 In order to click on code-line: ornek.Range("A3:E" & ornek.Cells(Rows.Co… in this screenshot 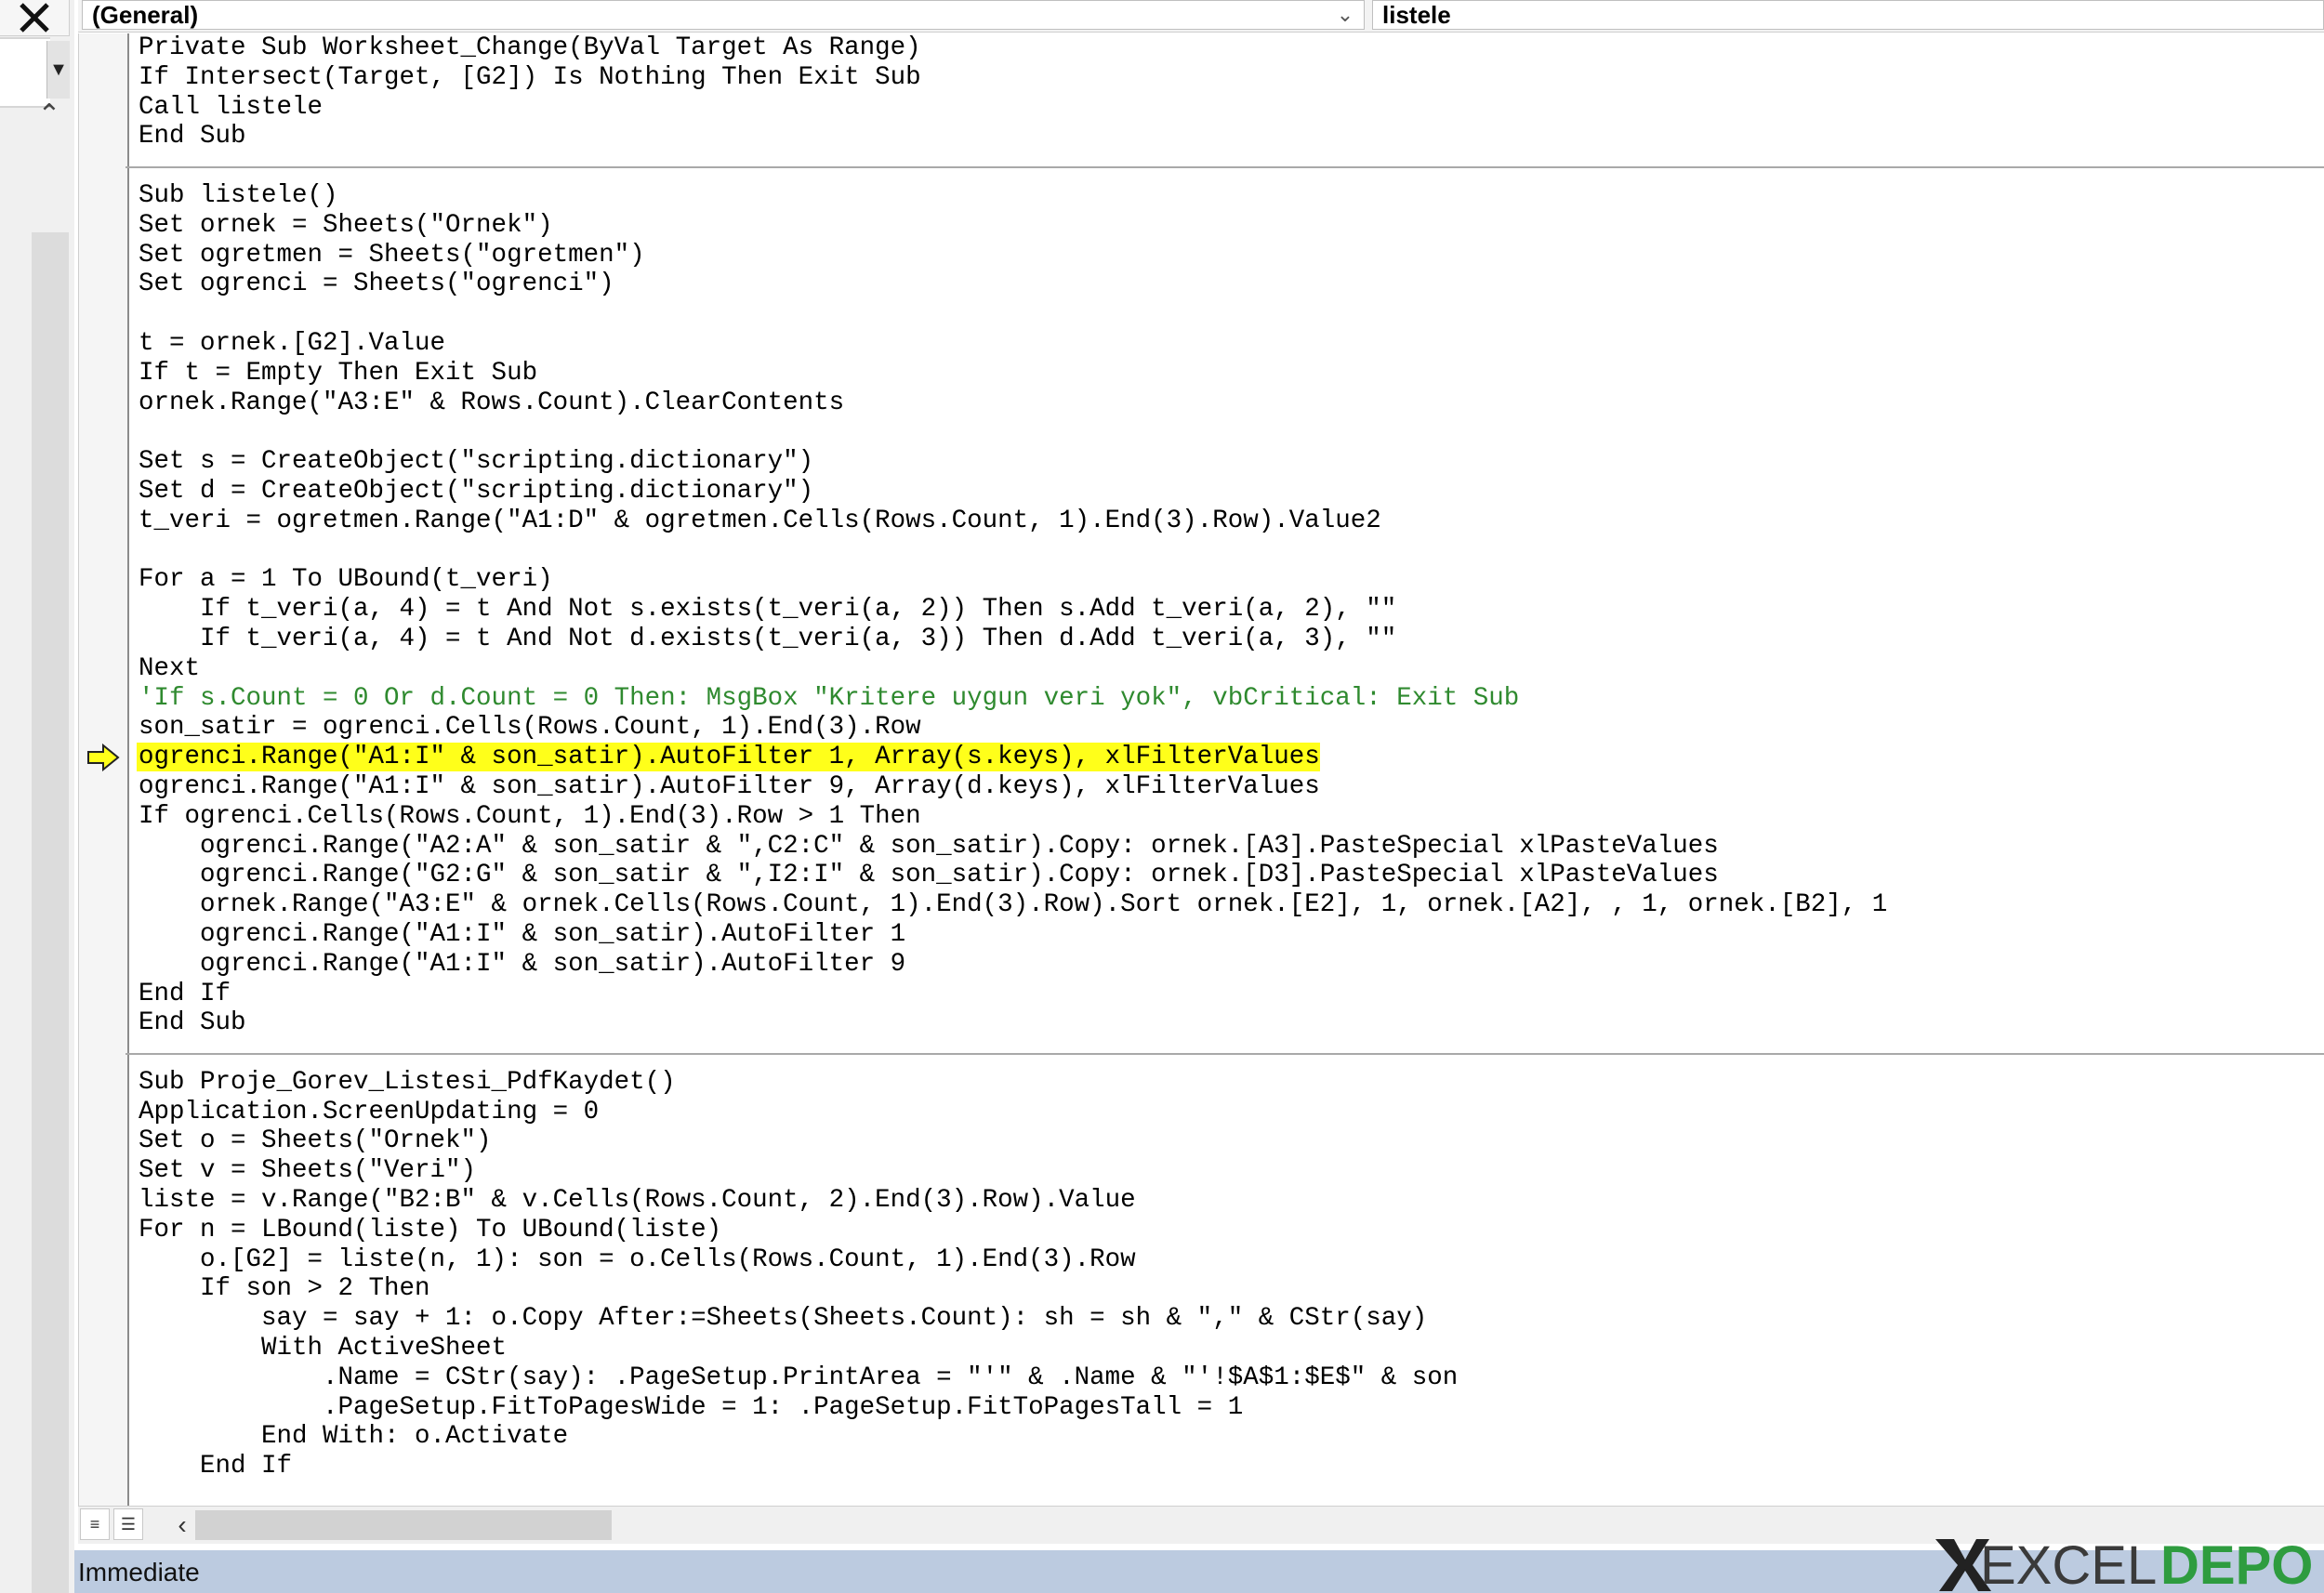, I will do `click(1230, 905)`.